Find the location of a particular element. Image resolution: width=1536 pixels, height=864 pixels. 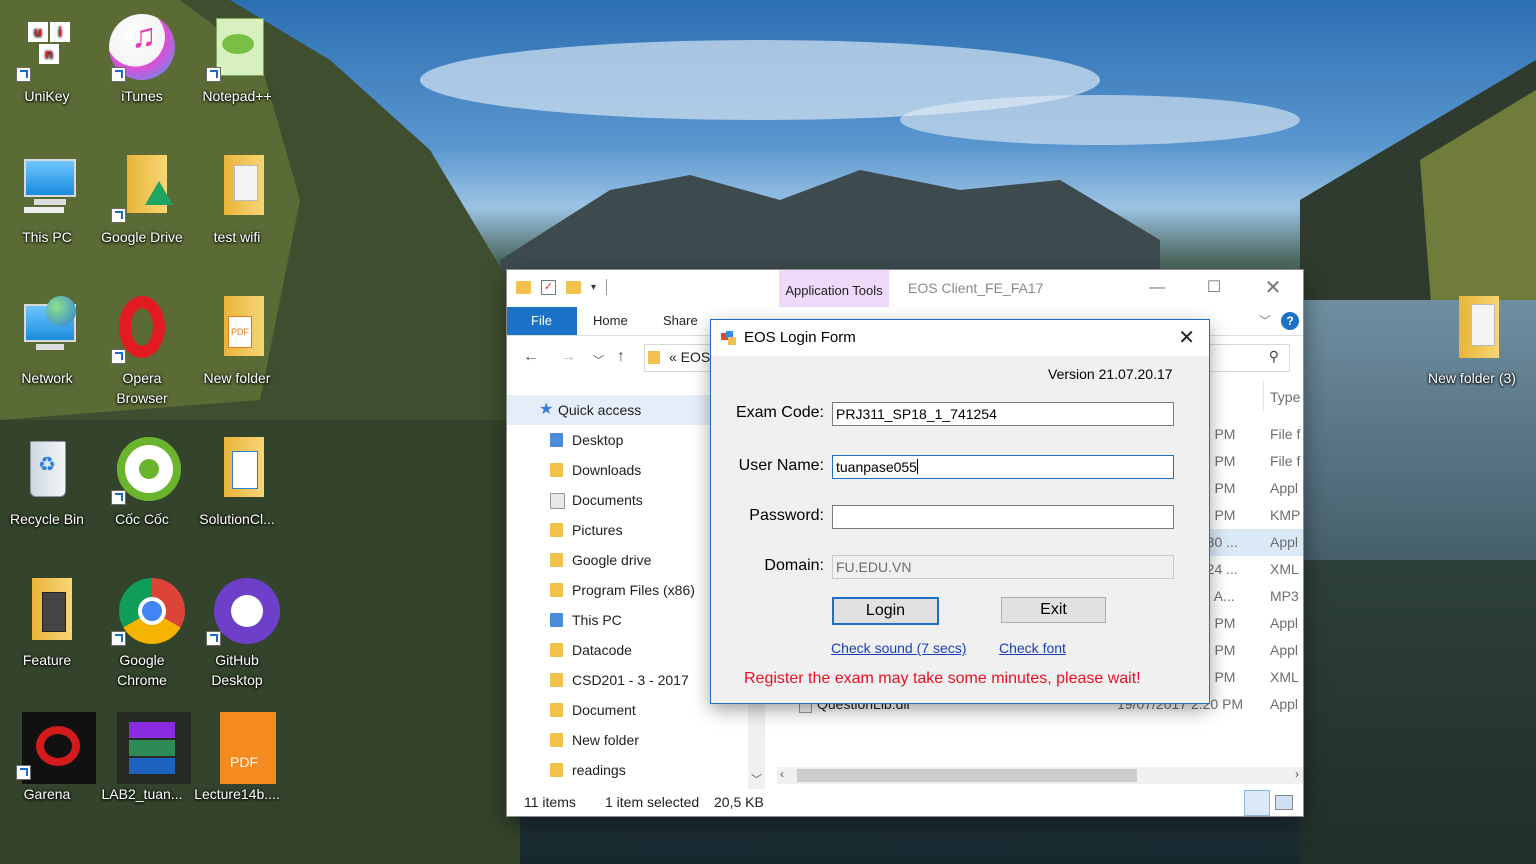

login-button: Login is located at coordinates (885, 611).